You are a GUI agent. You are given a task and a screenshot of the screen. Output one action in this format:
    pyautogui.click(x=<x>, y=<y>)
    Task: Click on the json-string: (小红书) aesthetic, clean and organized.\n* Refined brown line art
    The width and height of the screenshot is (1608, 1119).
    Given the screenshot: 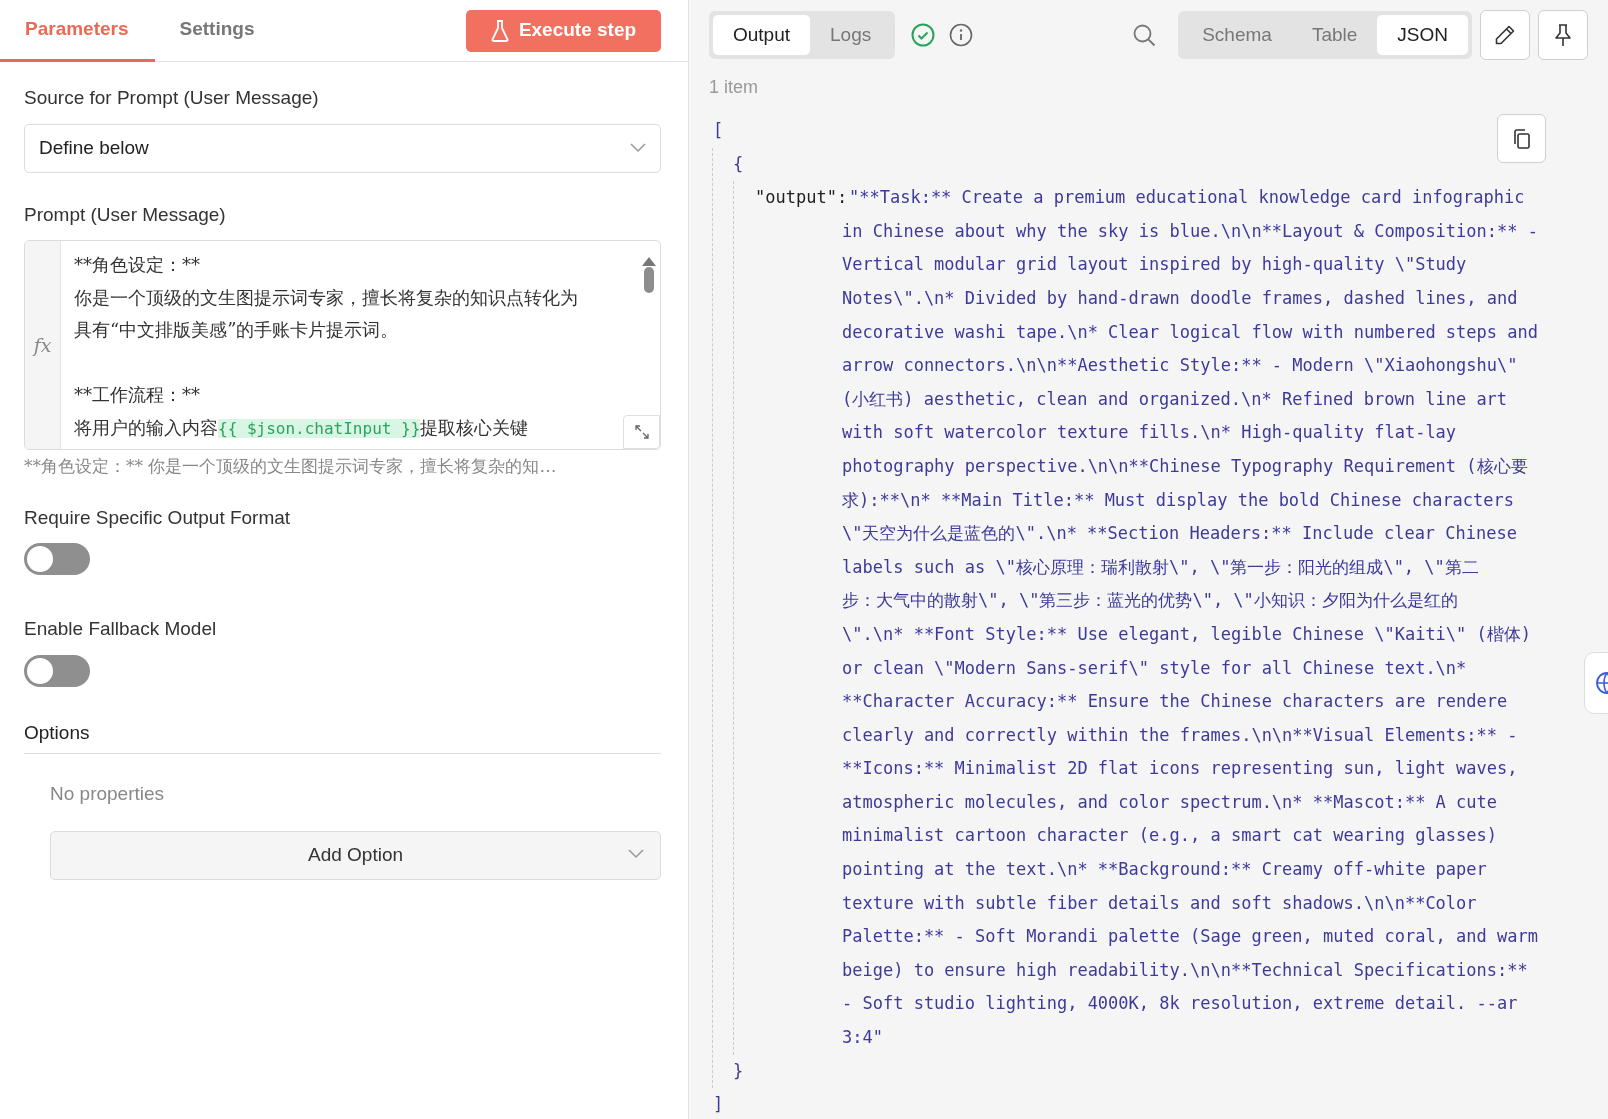 What is the action you would take?
    pyautogui.click(x=1175, y=399)
    